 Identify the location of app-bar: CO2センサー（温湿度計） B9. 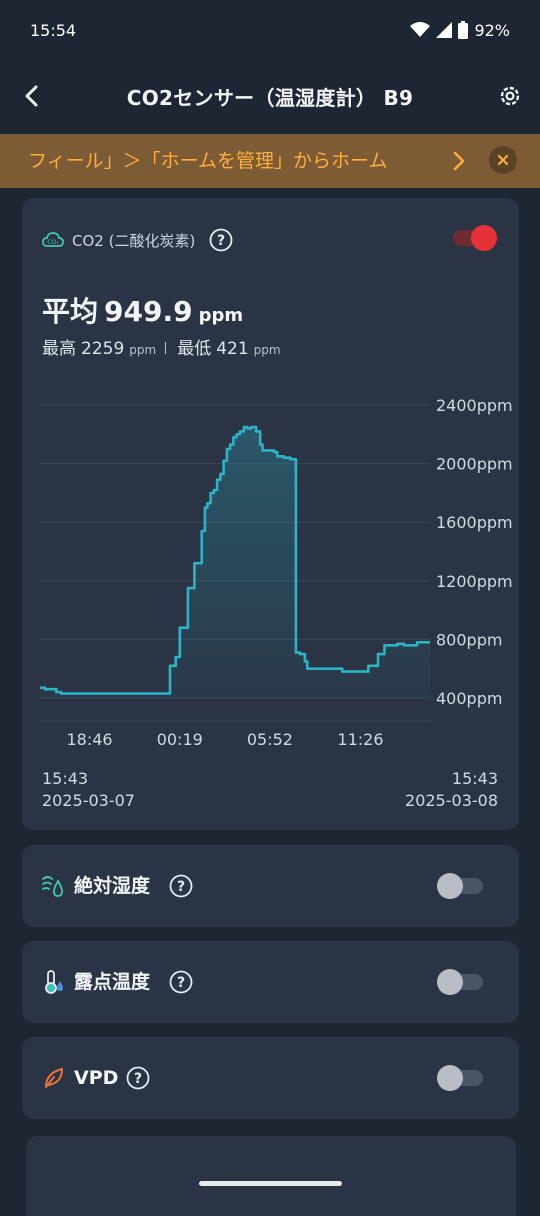
(270, 96).